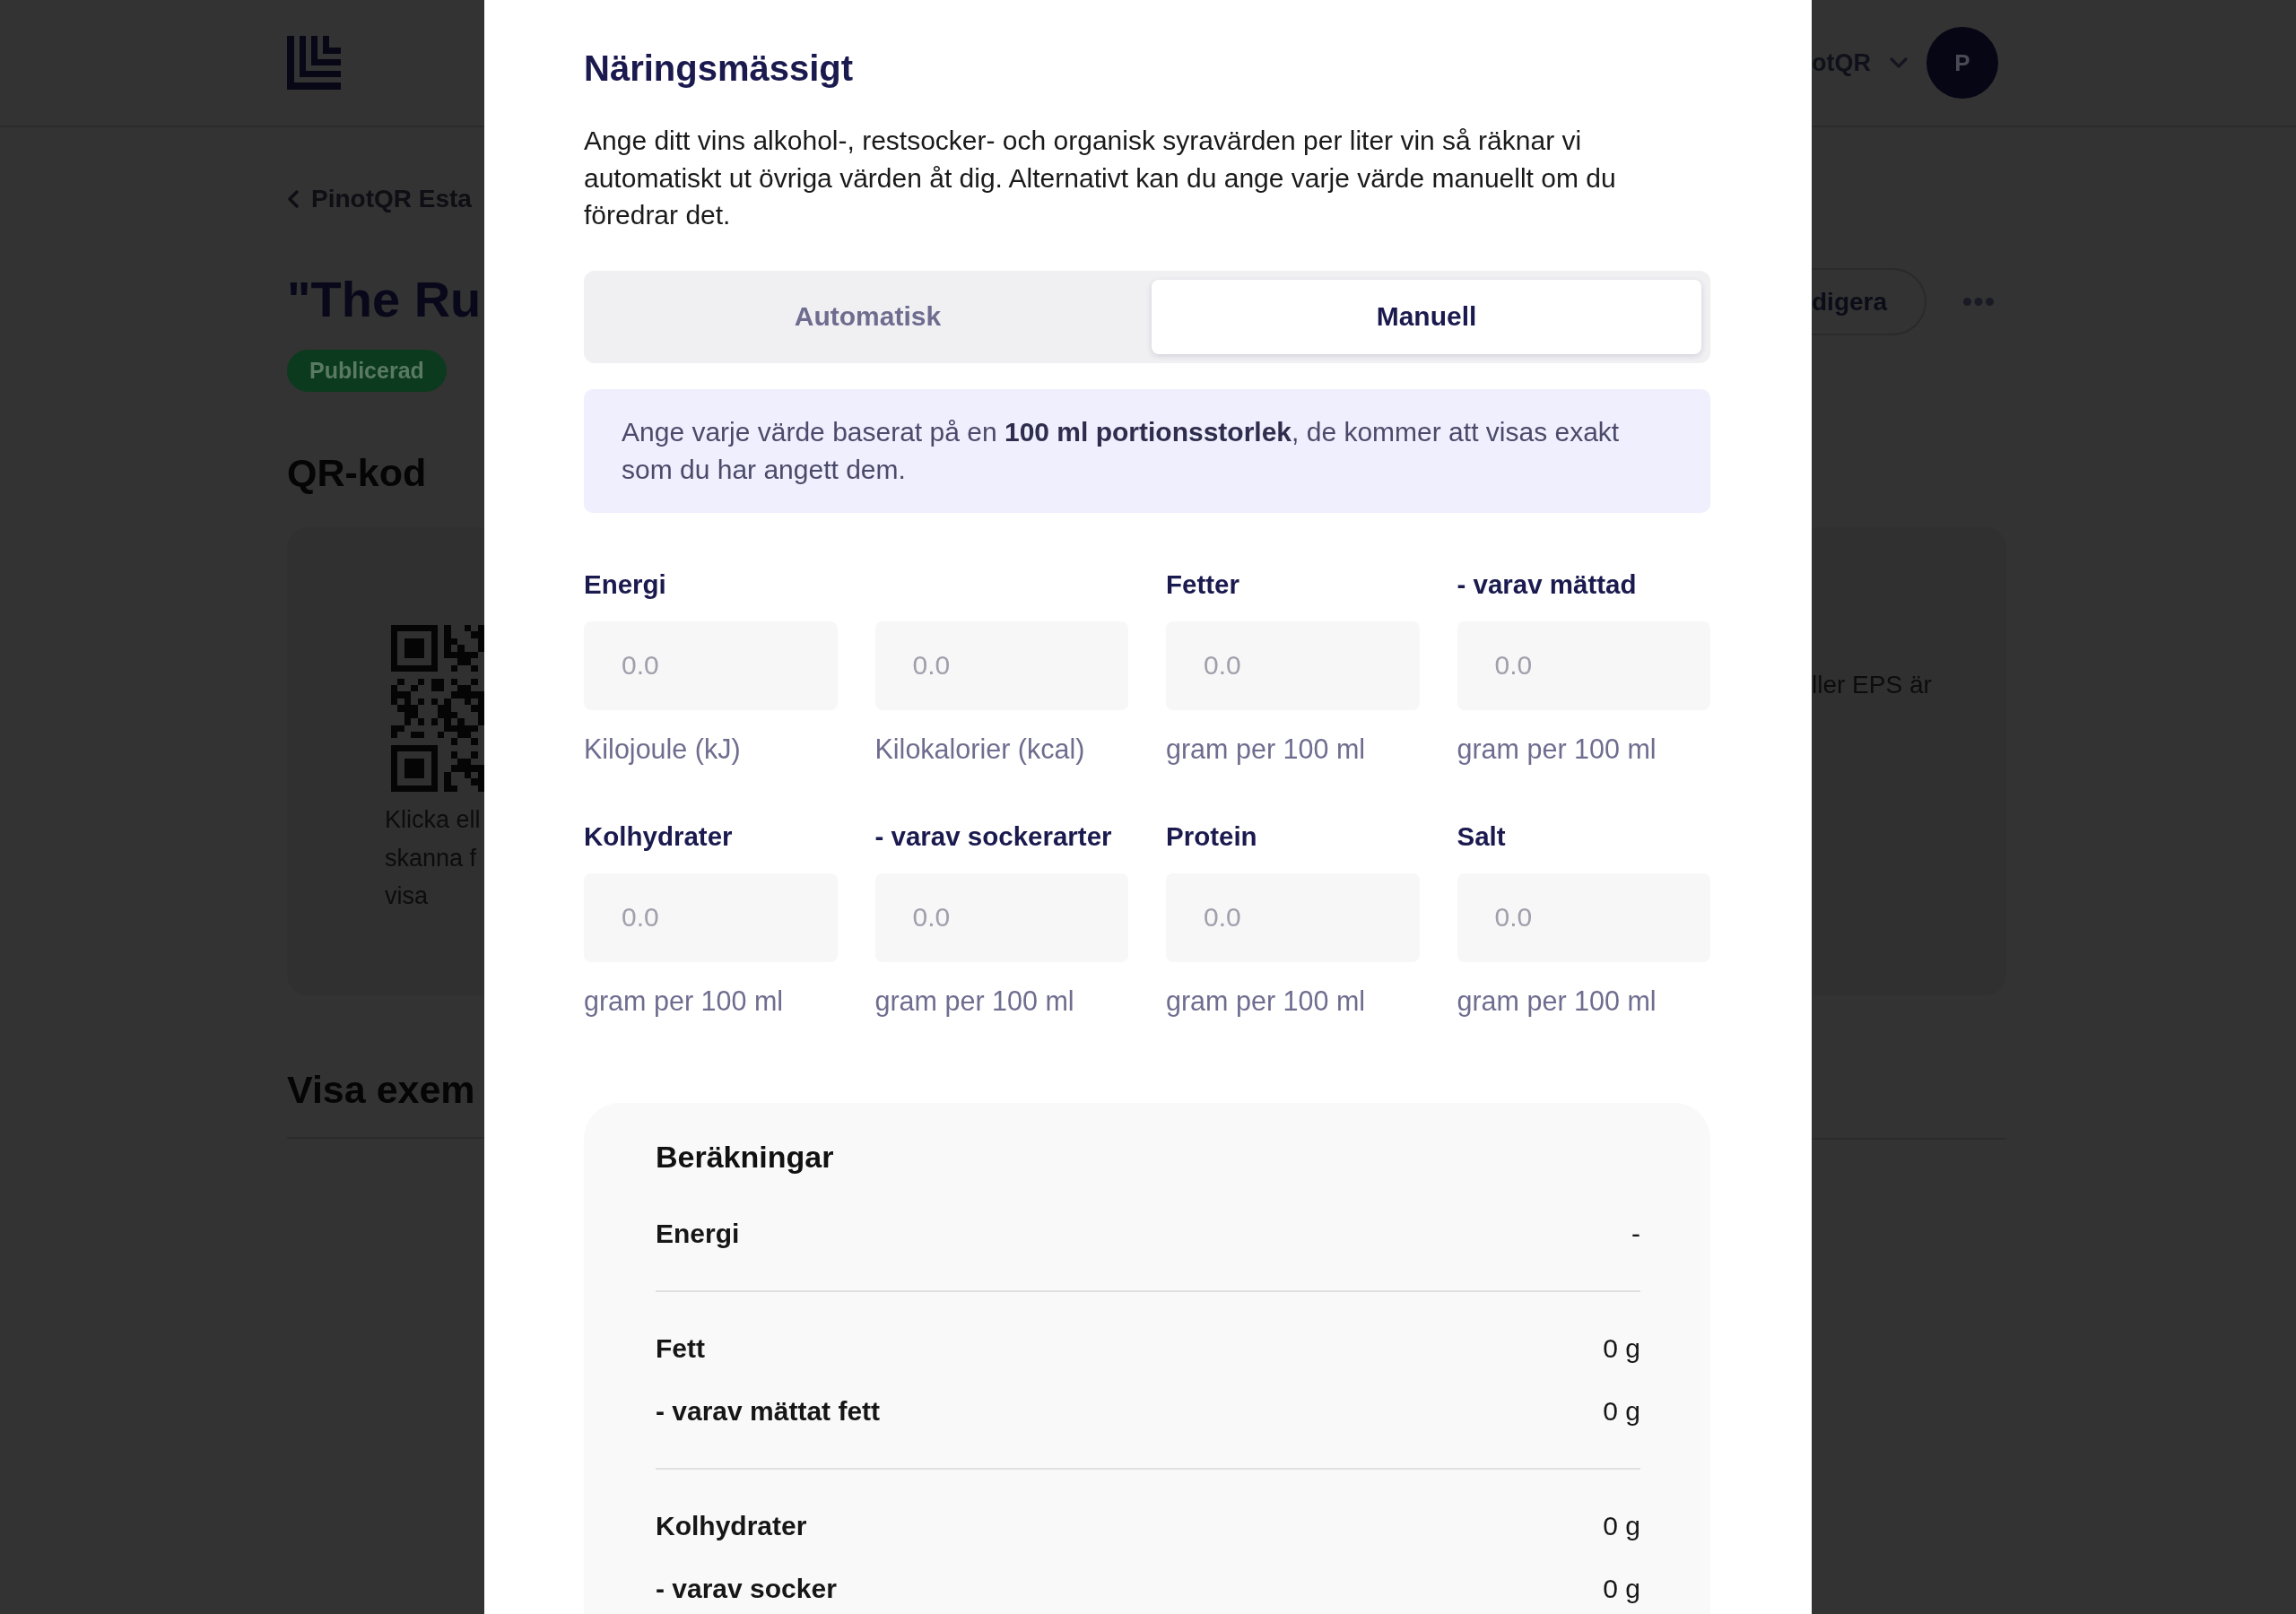 The image size is (2296, 1614). Describe the element at coordinates (768, 1411) in the screenshot. I see `row-label: - varav mättat fett` at that location.